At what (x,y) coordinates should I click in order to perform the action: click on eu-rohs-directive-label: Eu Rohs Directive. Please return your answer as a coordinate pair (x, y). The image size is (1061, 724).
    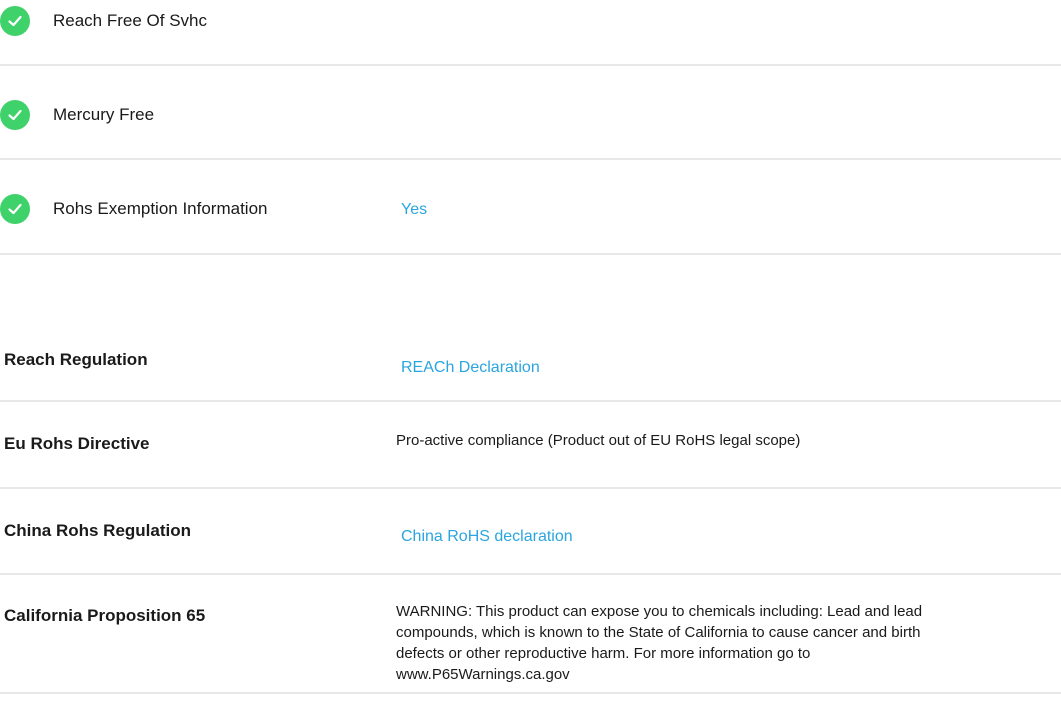
    Looking at the image, I should click on (77, 443).